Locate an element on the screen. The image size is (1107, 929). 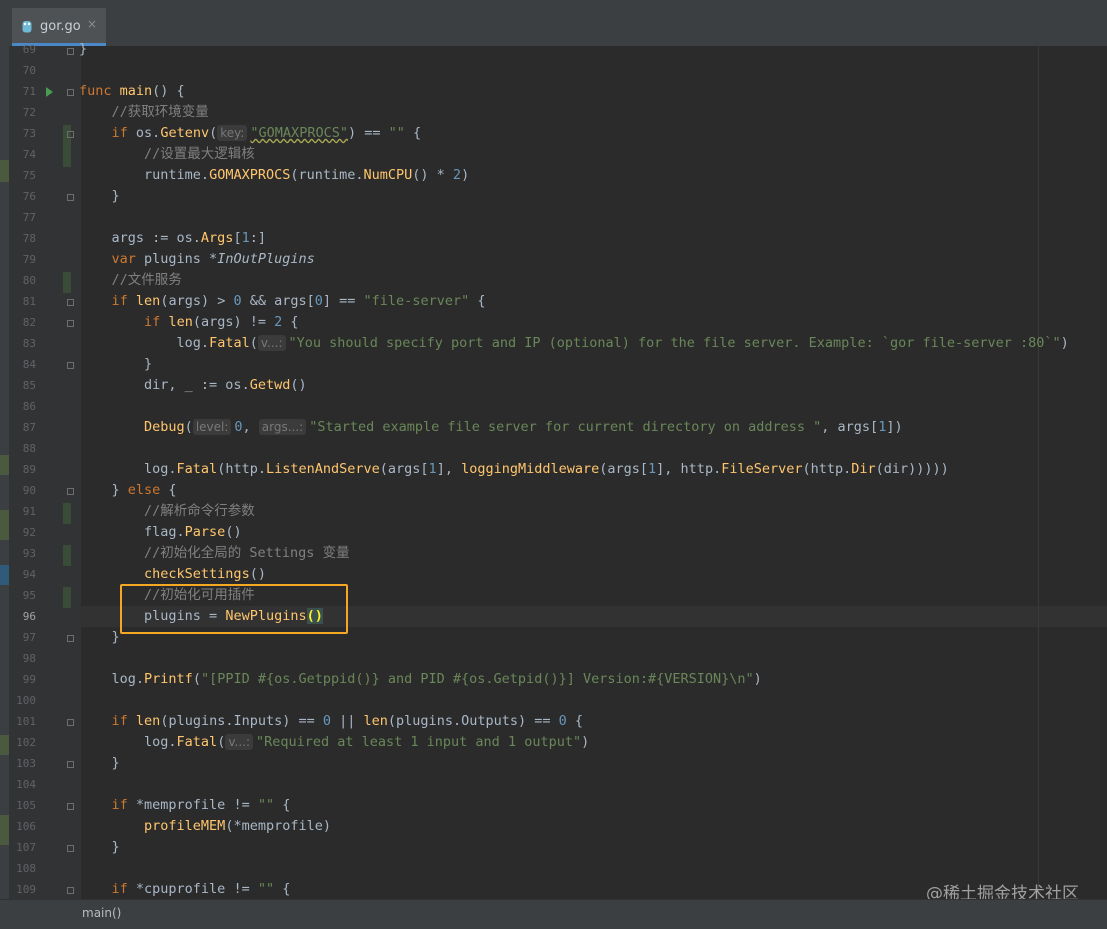
code-comment: //解析命令行参数 is located at coordinates (199, 511).